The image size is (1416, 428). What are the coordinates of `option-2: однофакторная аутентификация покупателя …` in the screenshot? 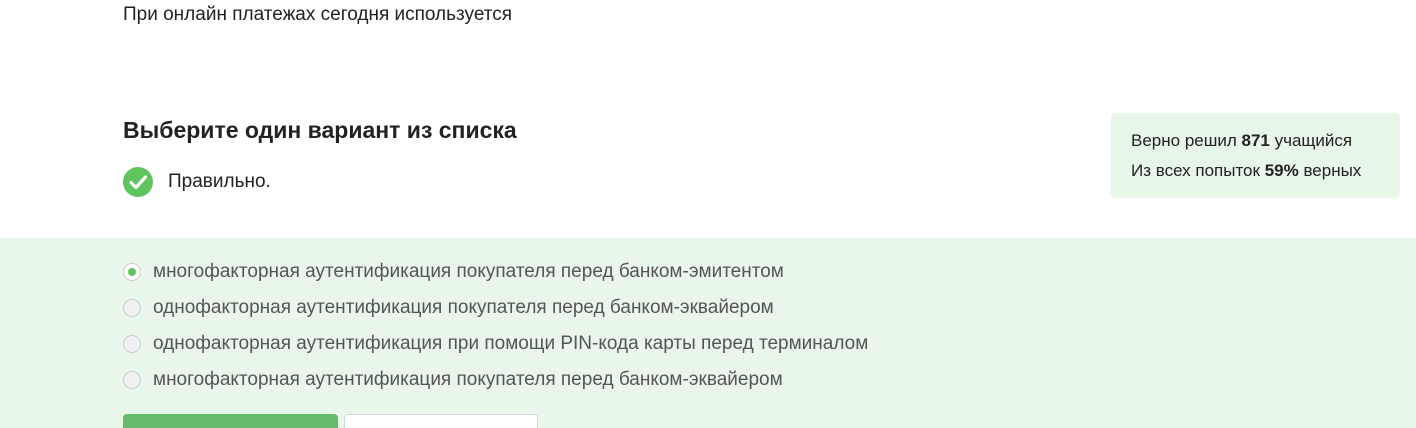 It's located at (448, 308).